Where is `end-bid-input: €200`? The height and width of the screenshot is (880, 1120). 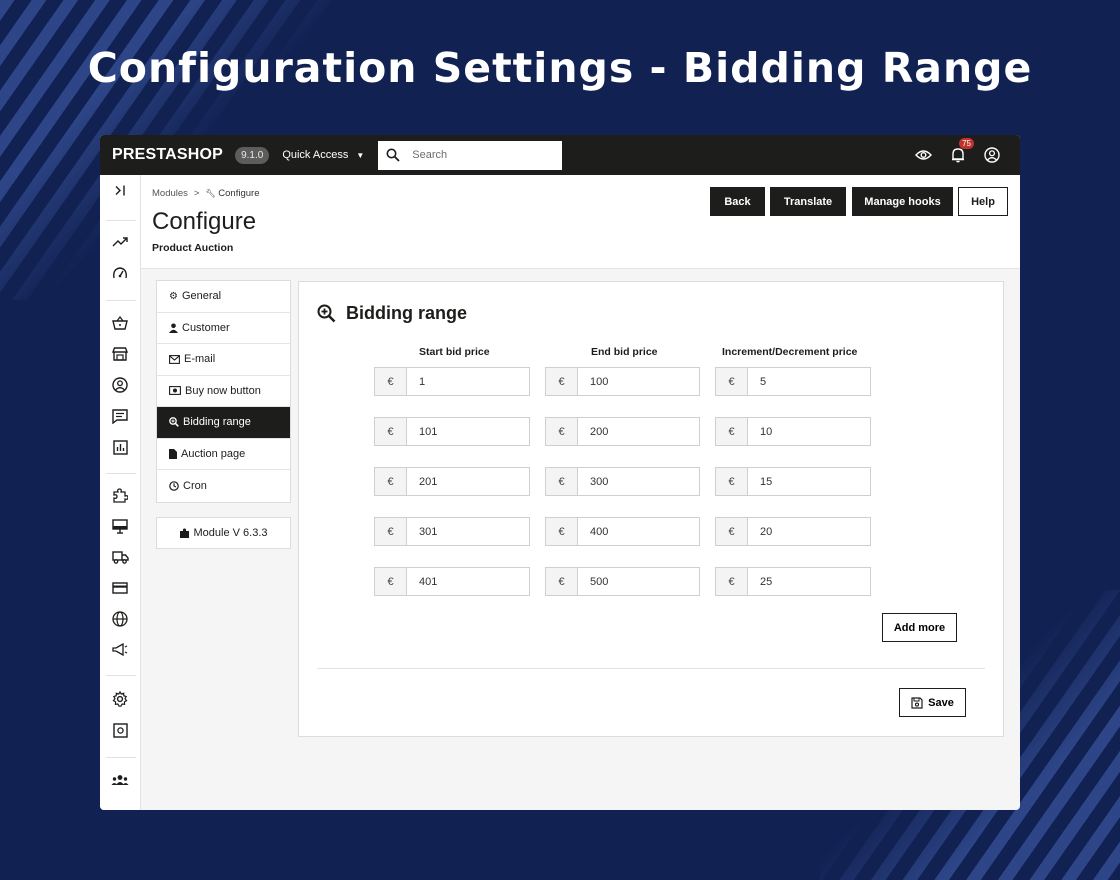
end-bid-input: €200 is located at coordinates (622, 431).